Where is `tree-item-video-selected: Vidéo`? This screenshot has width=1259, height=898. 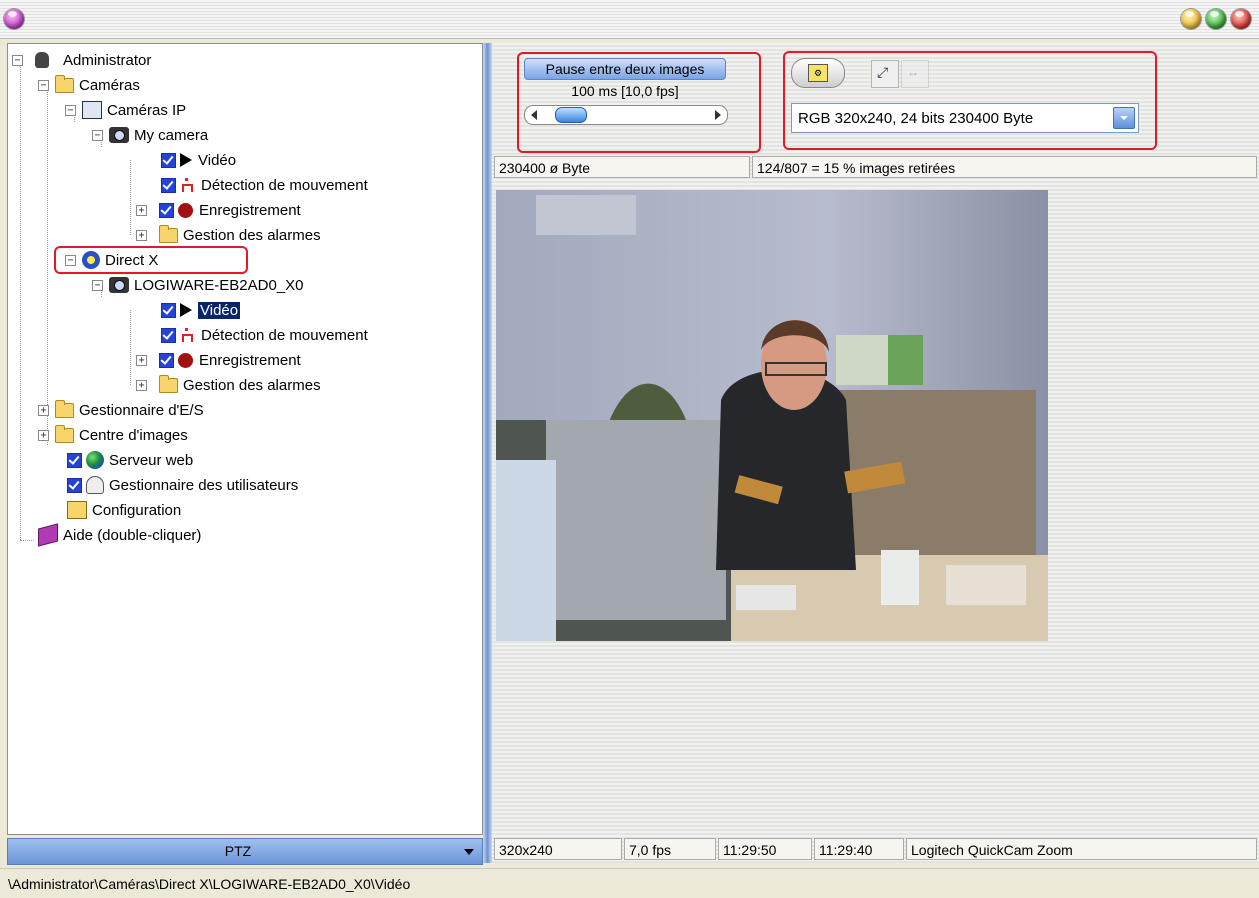 tree-item-video-selected: Vidéo is located at coordinates (201, 310).